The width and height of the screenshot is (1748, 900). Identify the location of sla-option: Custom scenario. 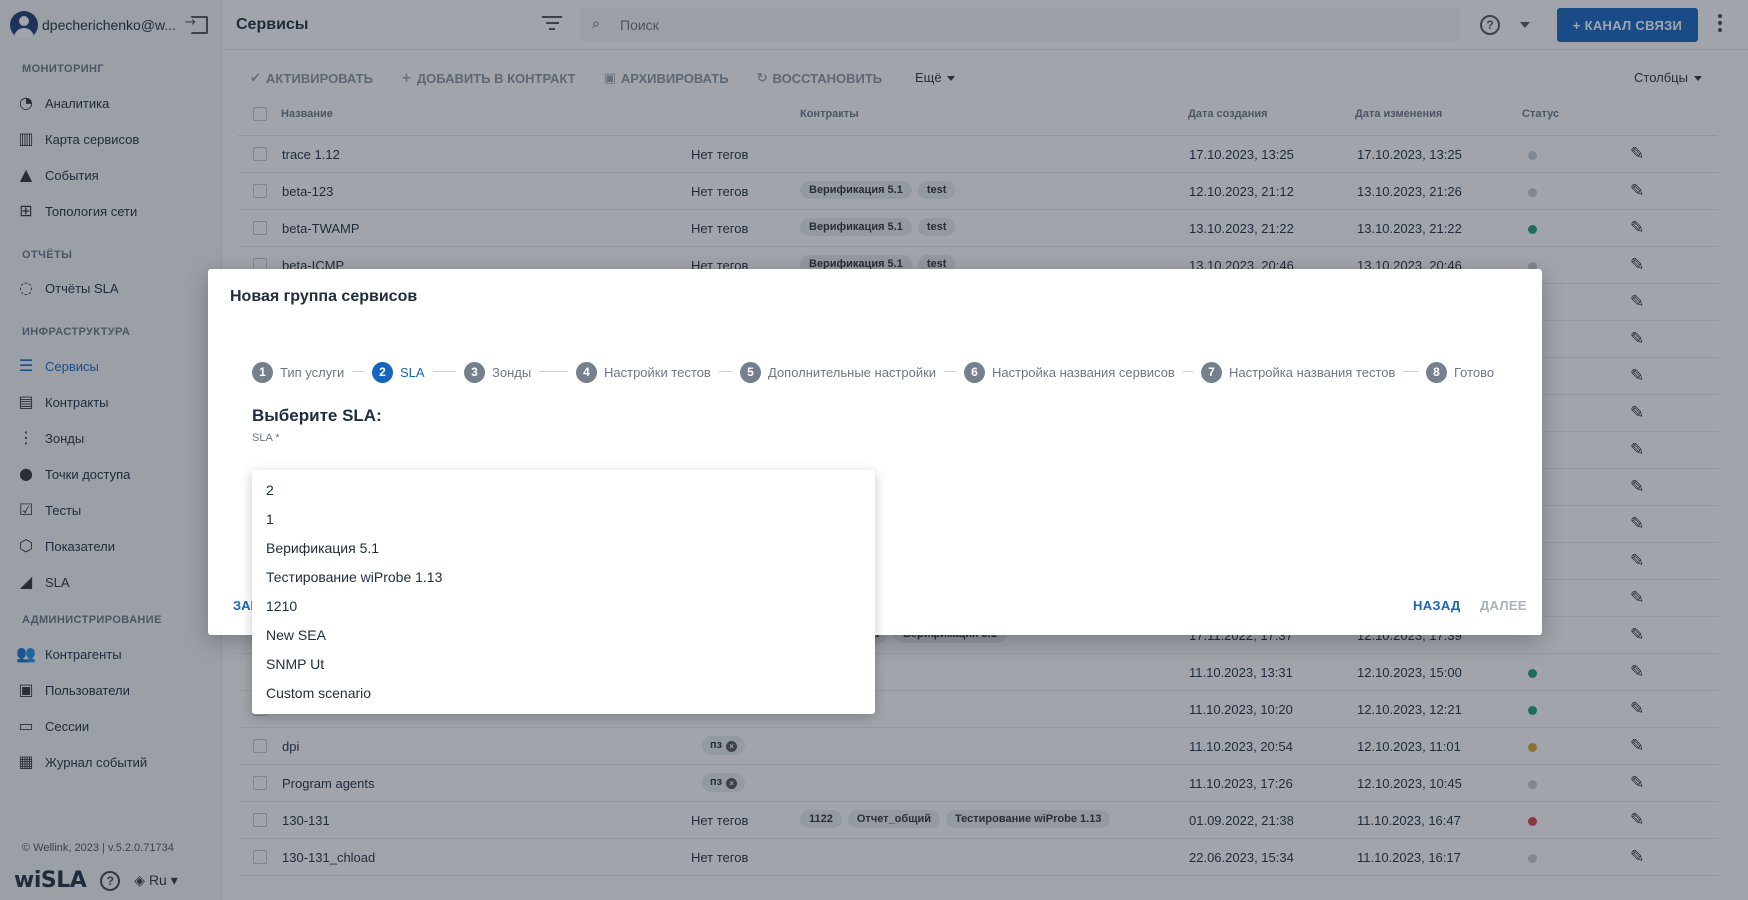
(563, 693).